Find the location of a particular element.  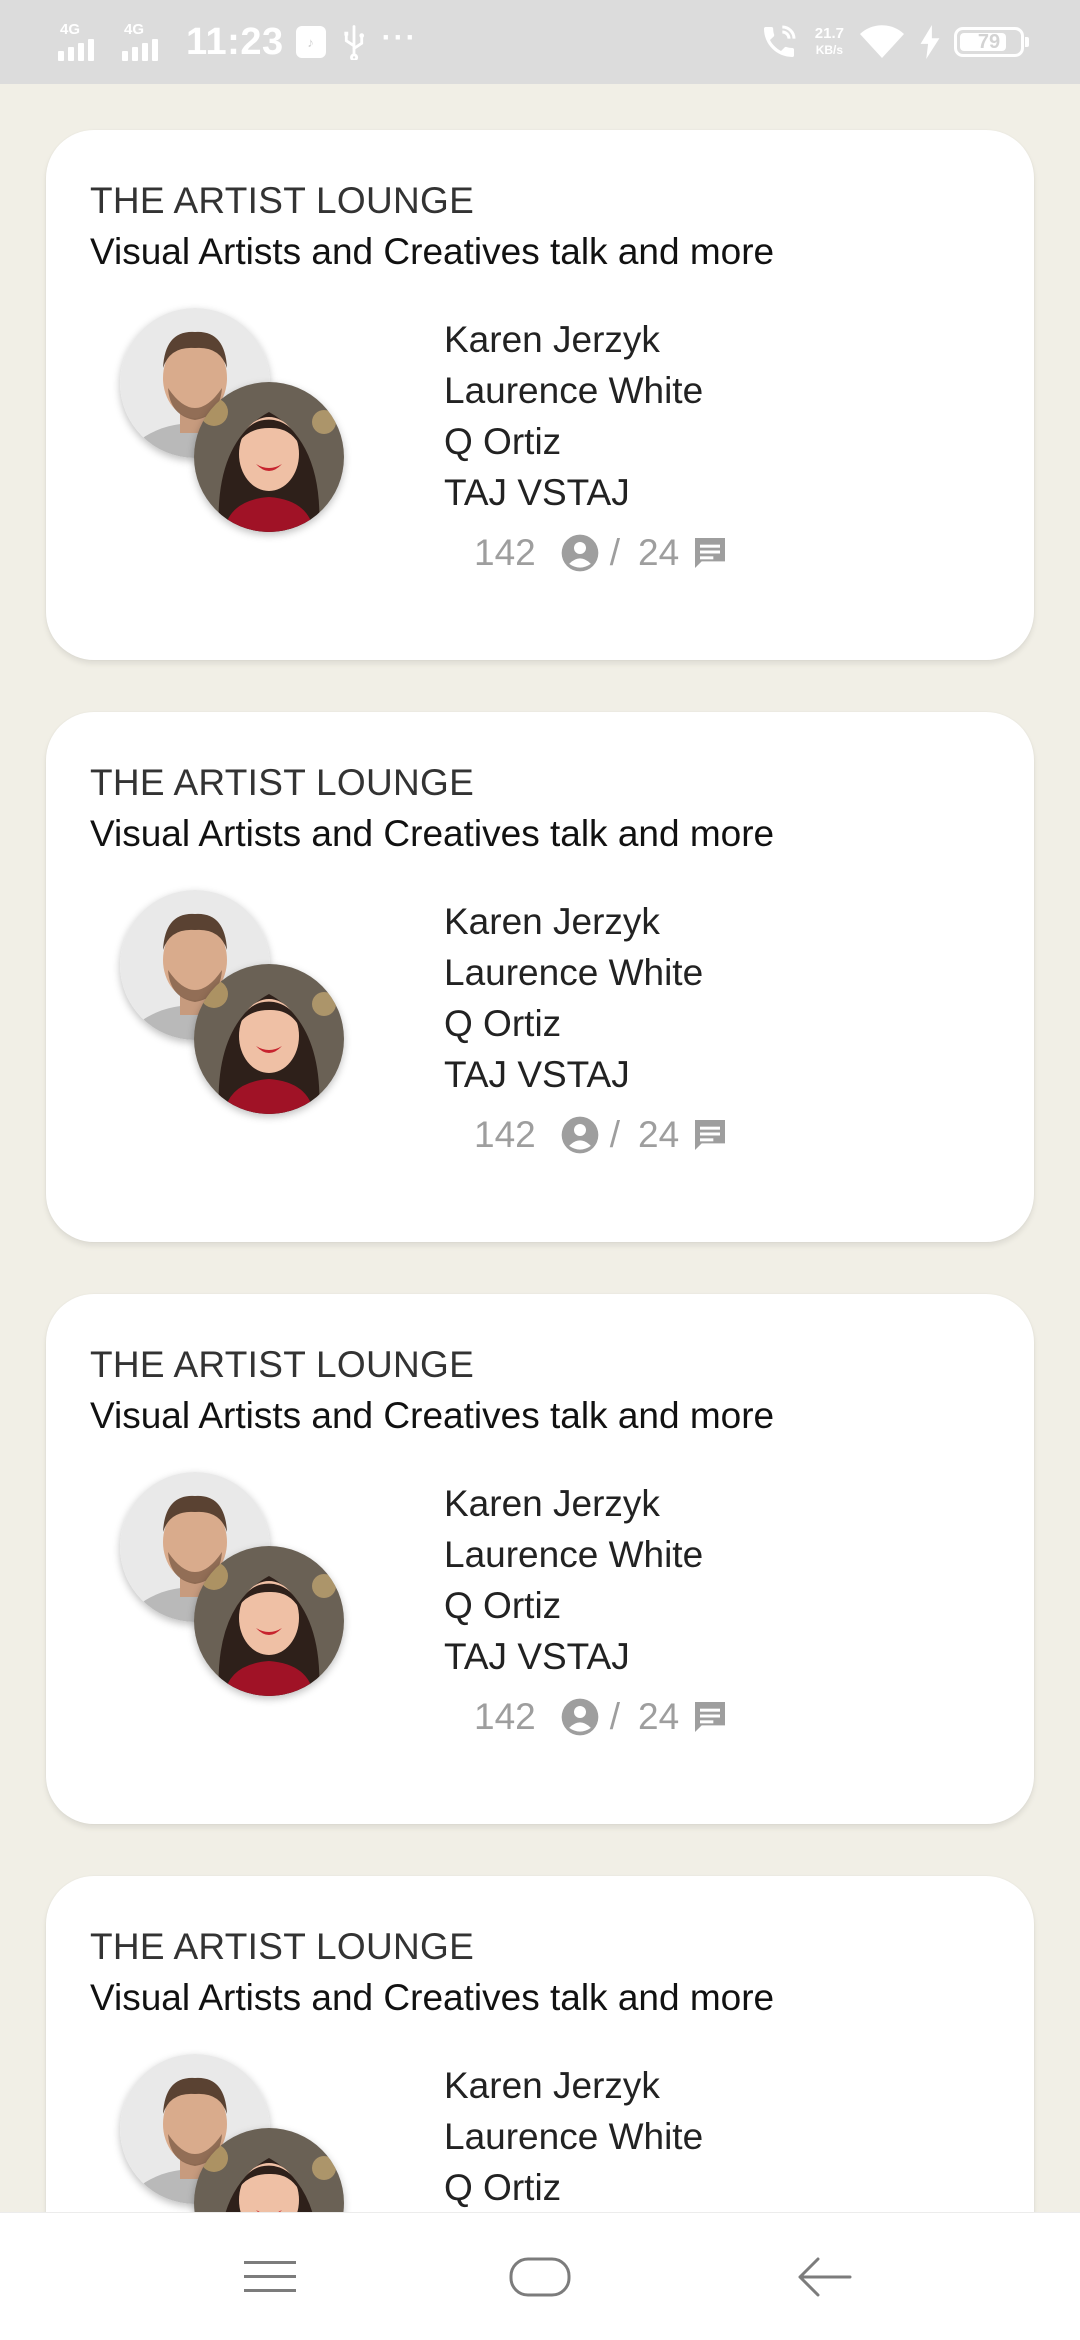

navigation-bar is located at coordinates (540, 2276).